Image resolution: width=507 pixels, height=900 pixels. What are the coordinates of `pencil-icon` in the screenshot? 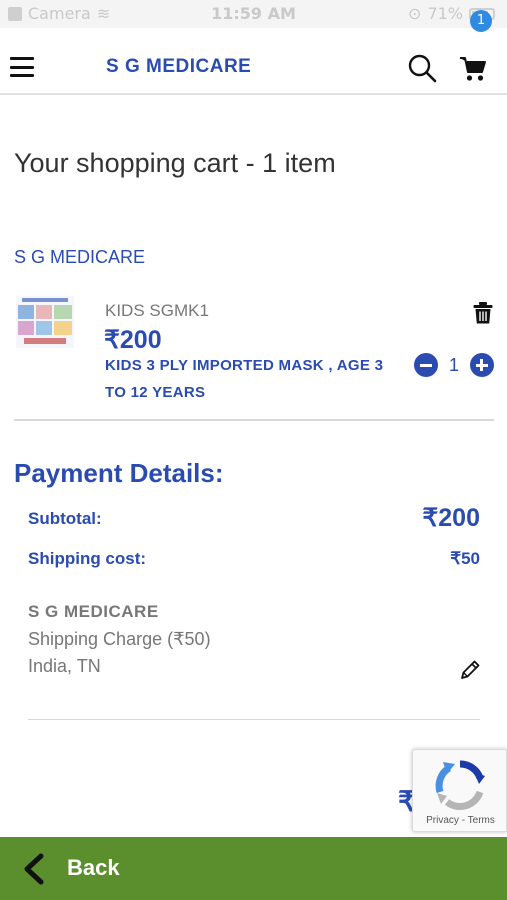 It's located at (470, 670).